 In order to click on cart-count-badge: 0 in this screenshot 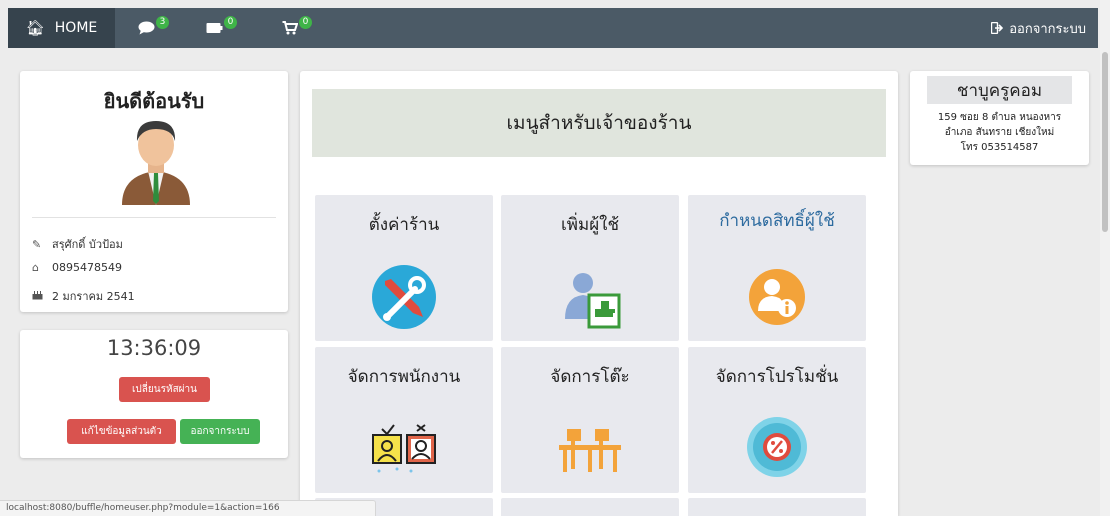, I will do `click(305, 22)`.